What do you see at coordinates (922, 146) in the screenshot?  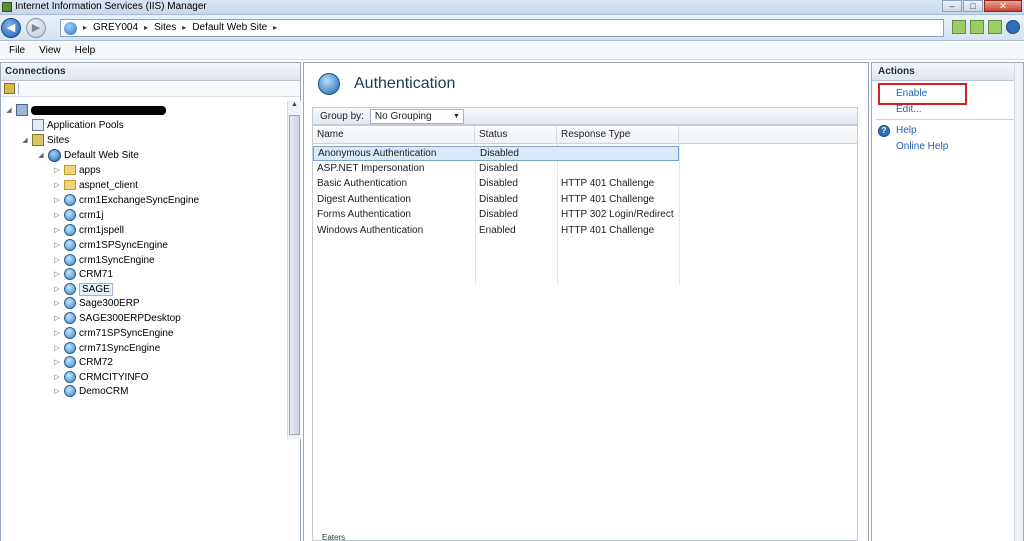 I see `online-help-link: Online Help` at bounding box center [922, 146].